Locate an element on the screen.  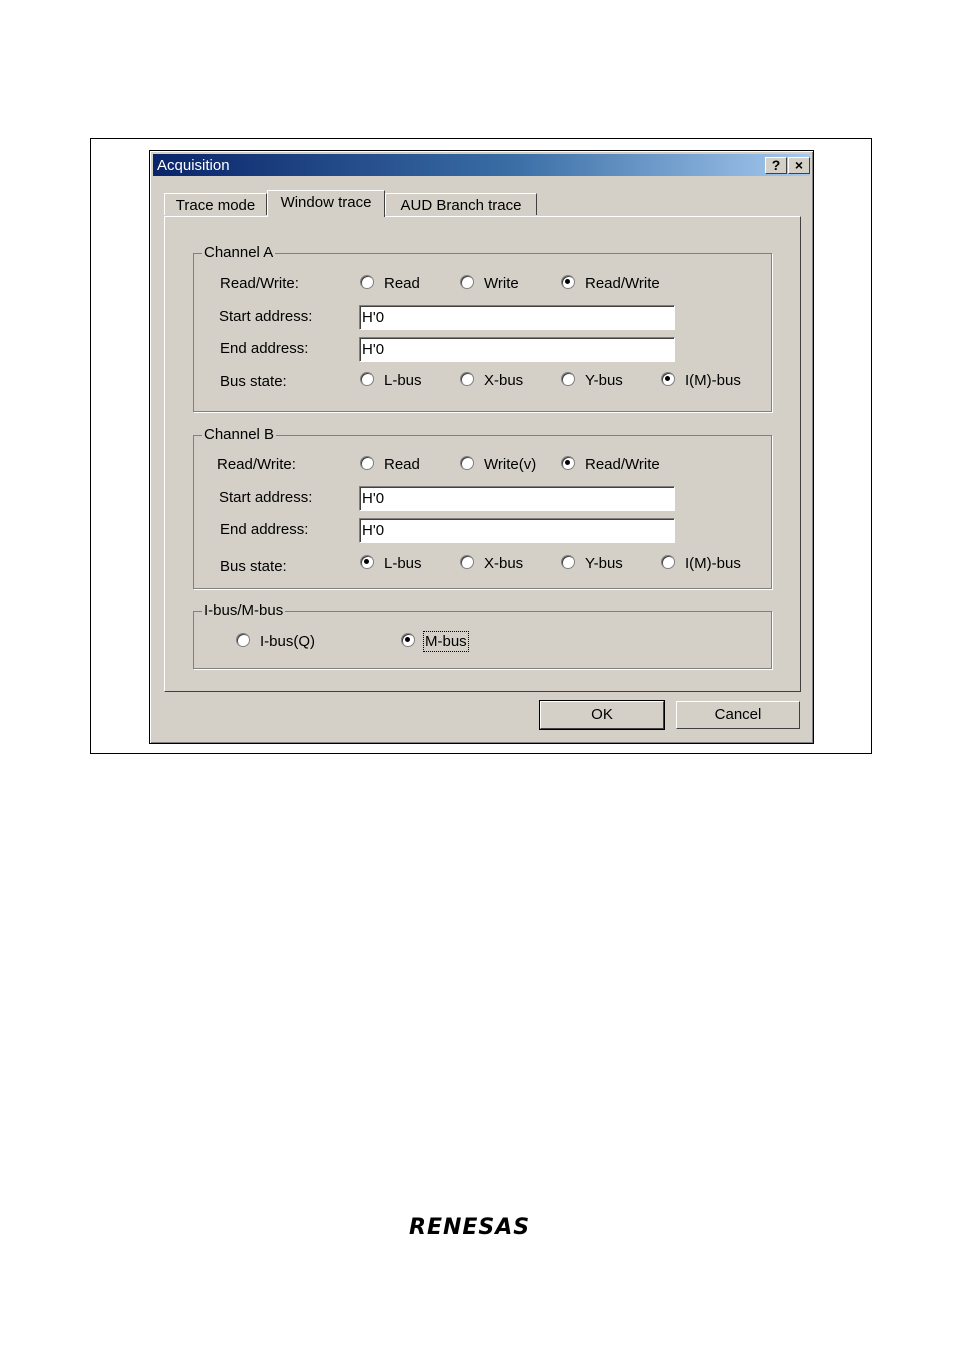
tab-aud-branch-trace: AUD Branch trace is located at coordinates (461, 204).